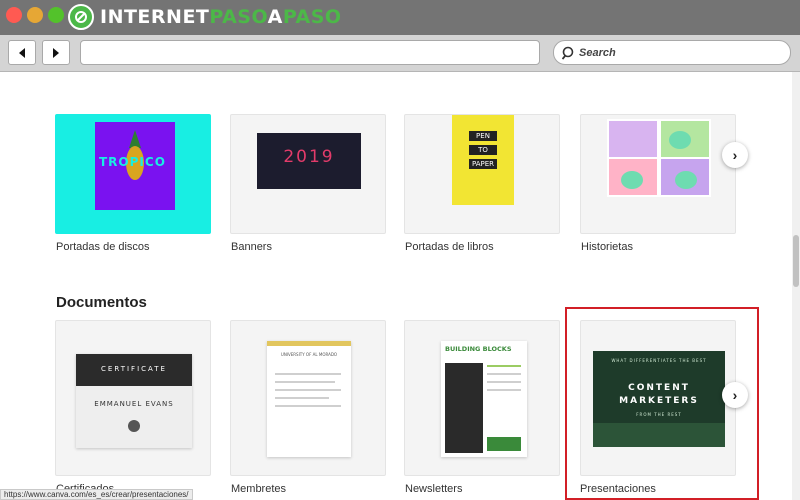 This screenshot has width=800, height=500. Describe the element at coordinates (483, 160) in the screenshot. I see `book-cover-thumbnail: PEN TO PAPER` at that location.